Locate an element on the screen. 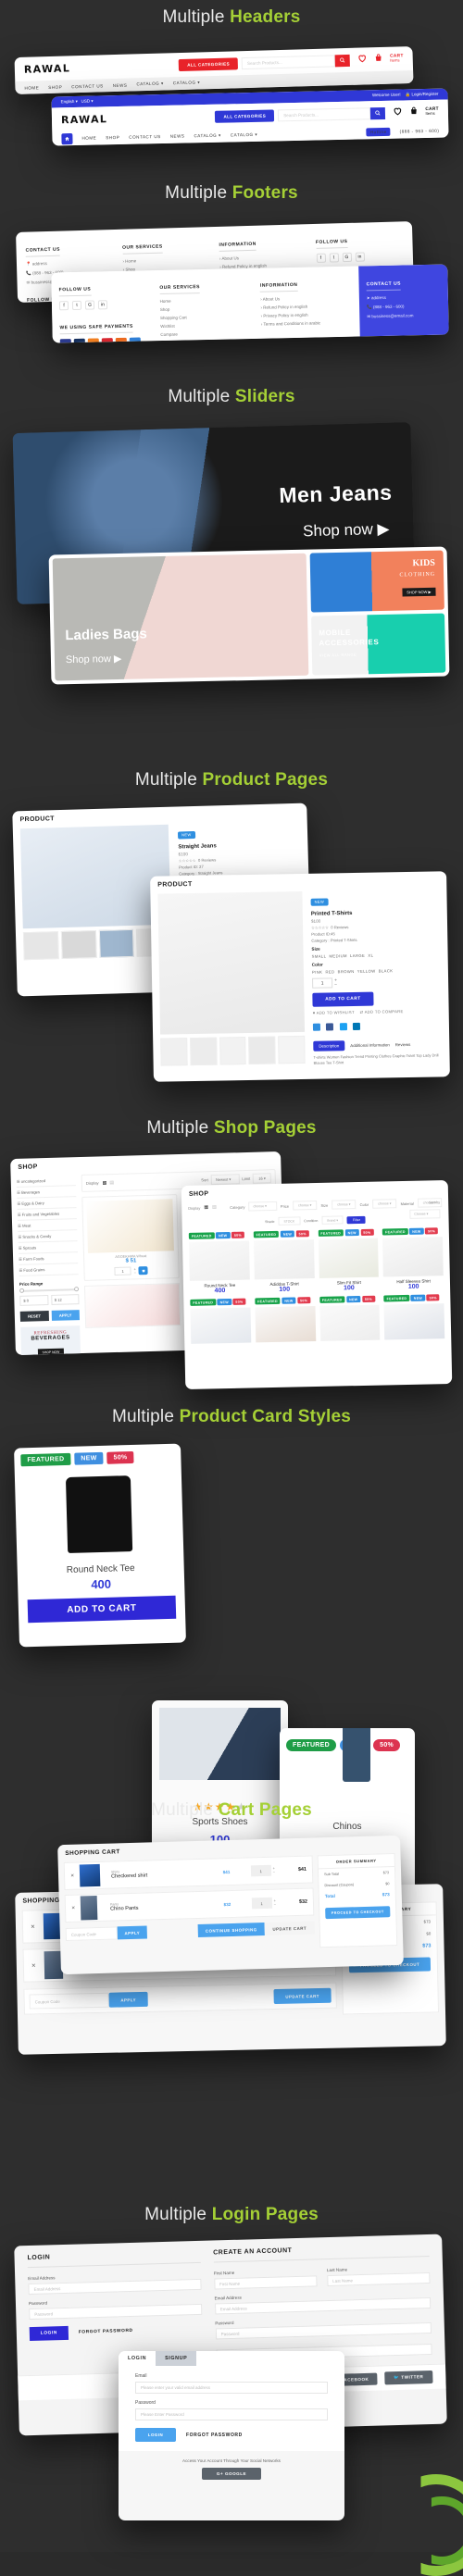  signup-password-field: Password is located at coordinates (323, 2330).